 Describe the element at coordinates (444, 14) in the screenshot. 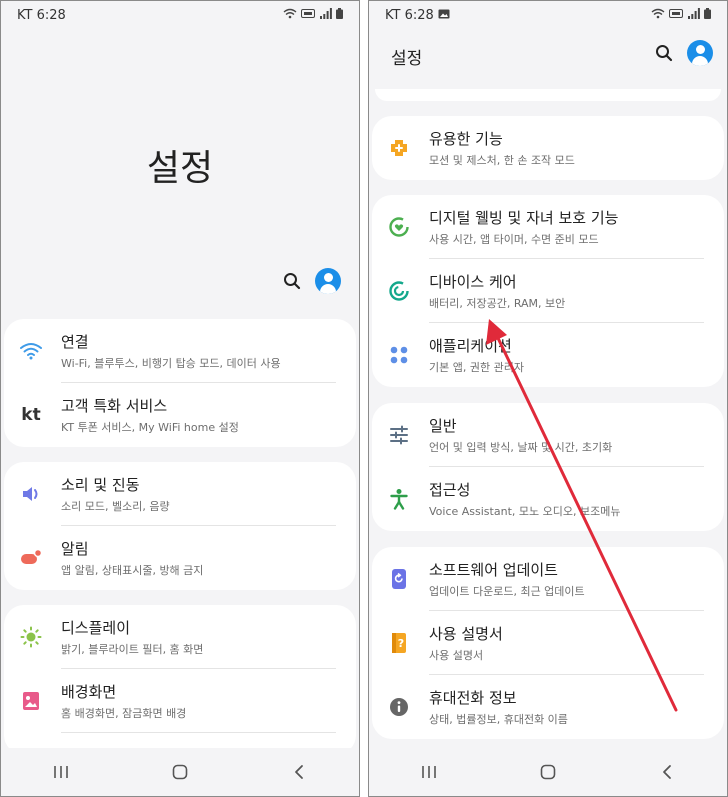

I see `gallery-notification-icon` at that location.